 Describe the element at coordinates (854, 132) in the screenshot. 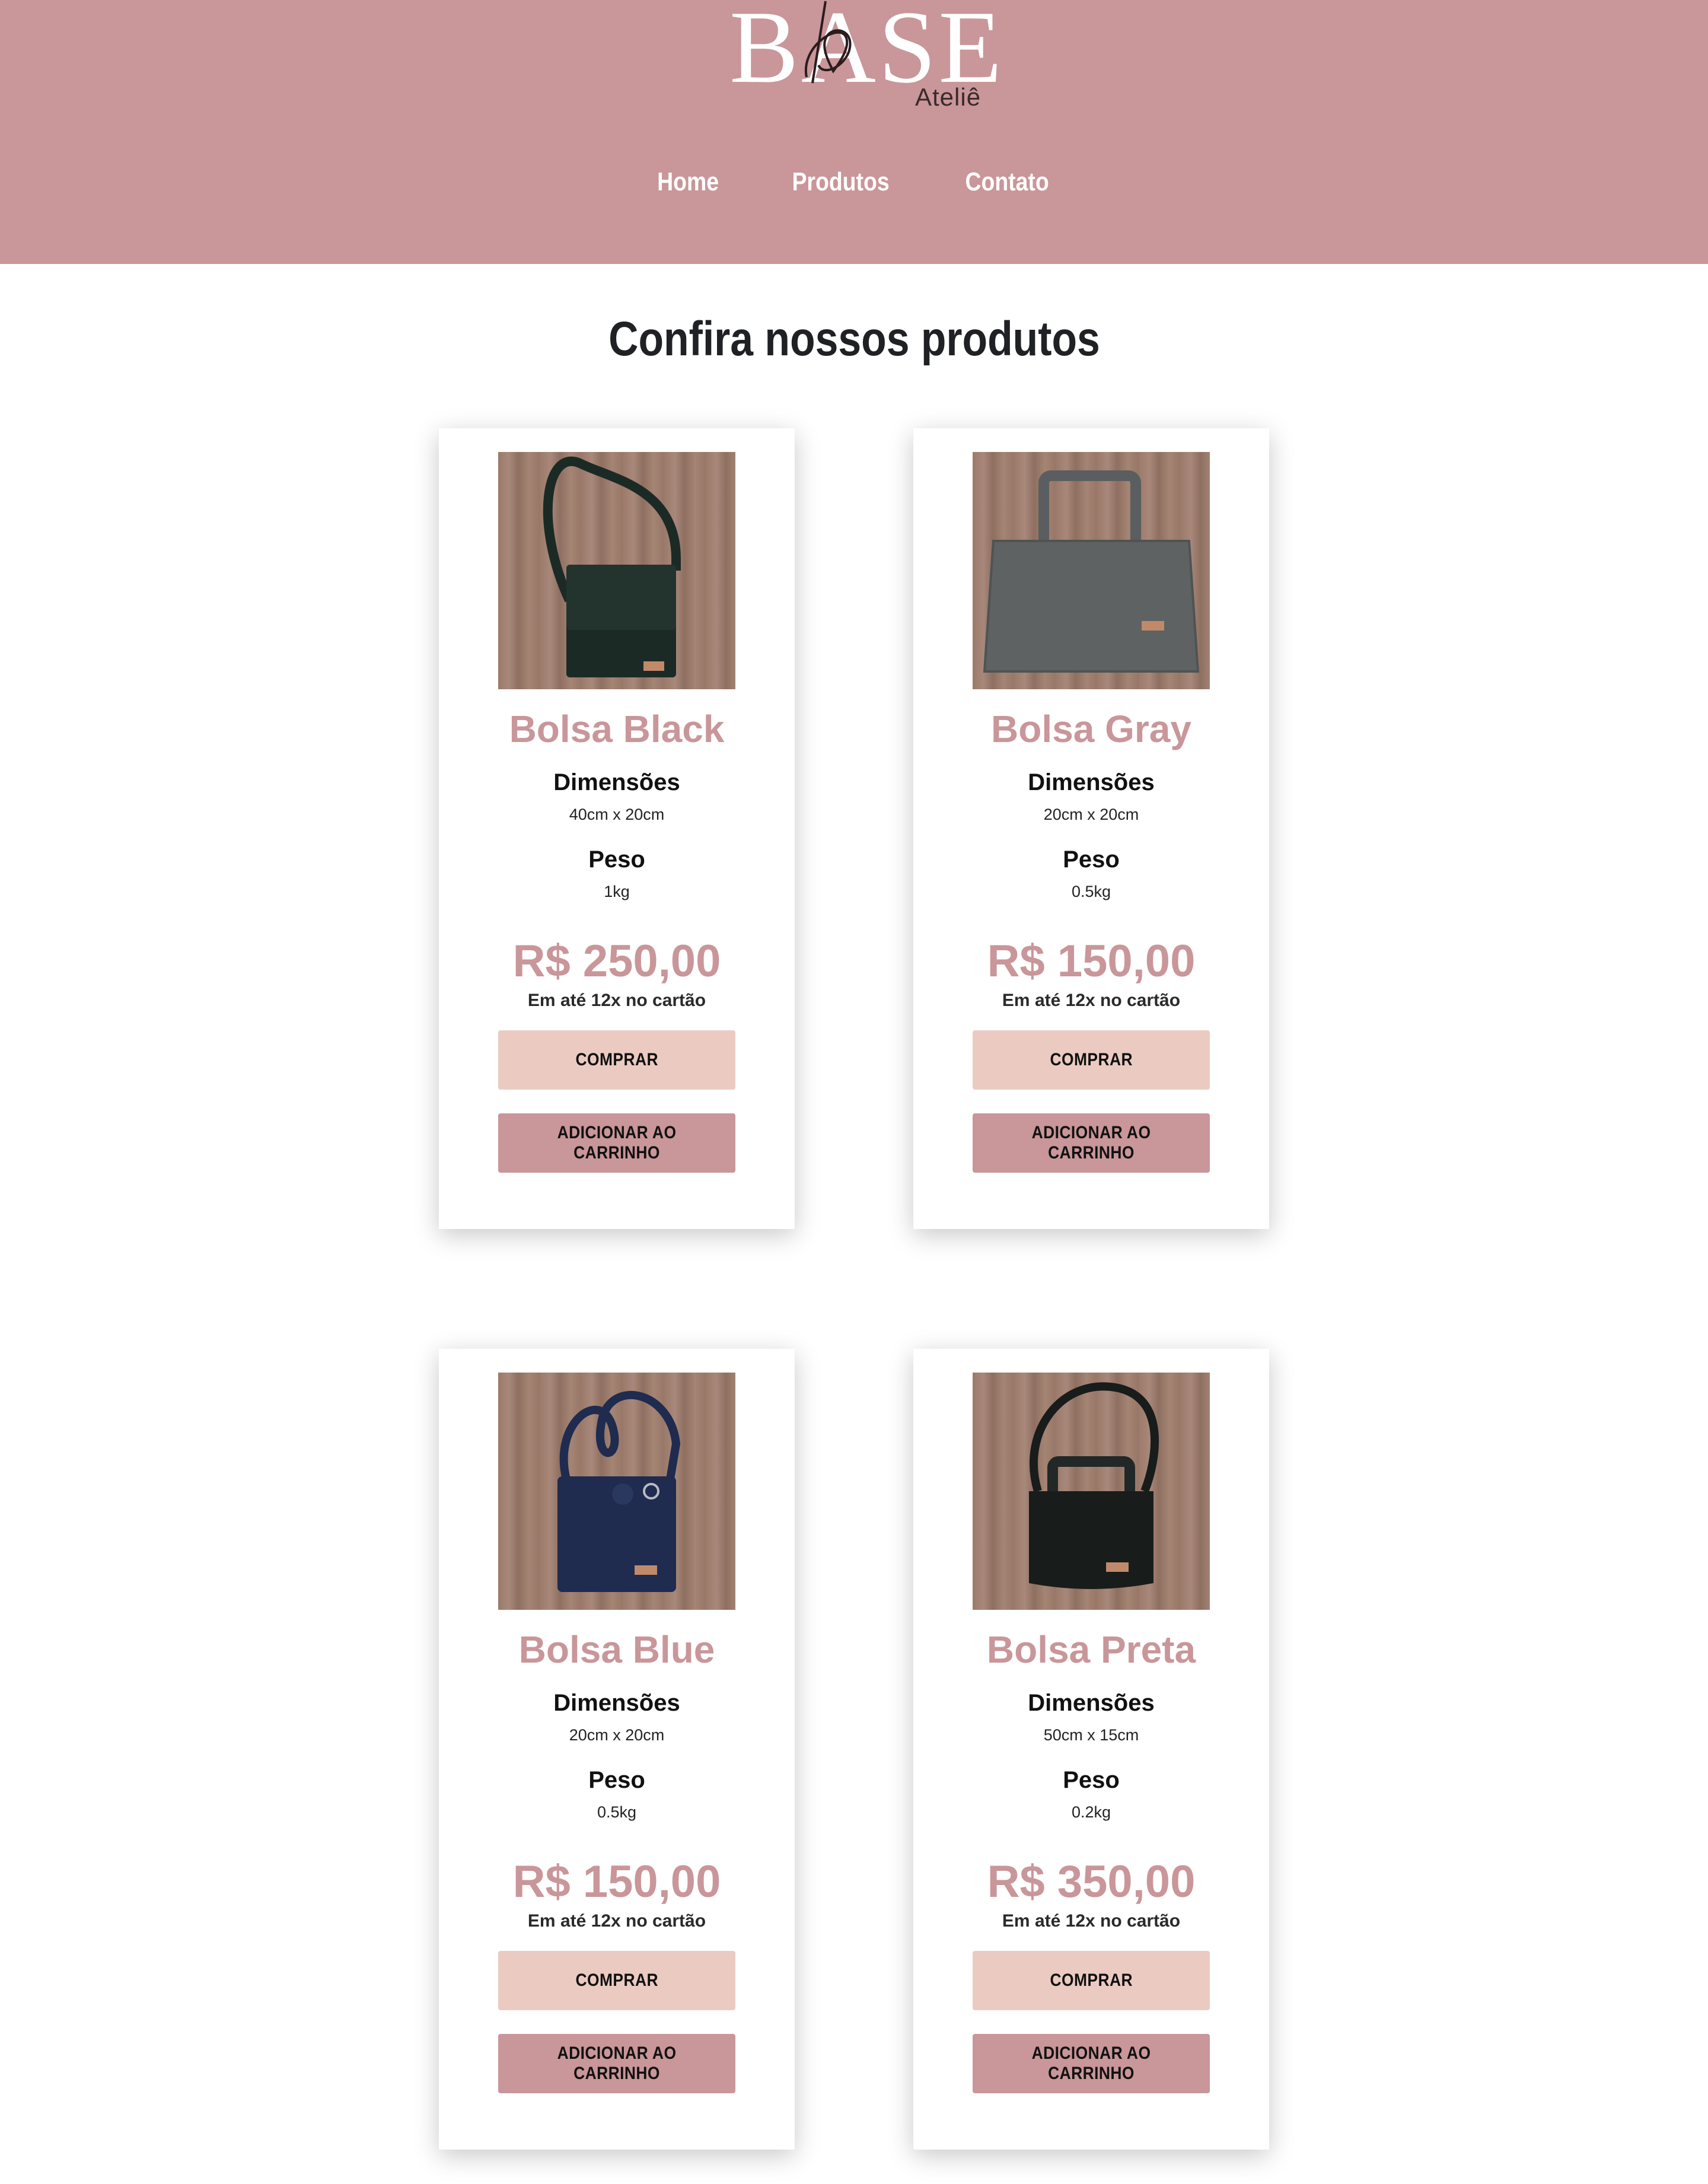

I see `site-header: BASE Ateliê Home Produtos Contato` at that location.